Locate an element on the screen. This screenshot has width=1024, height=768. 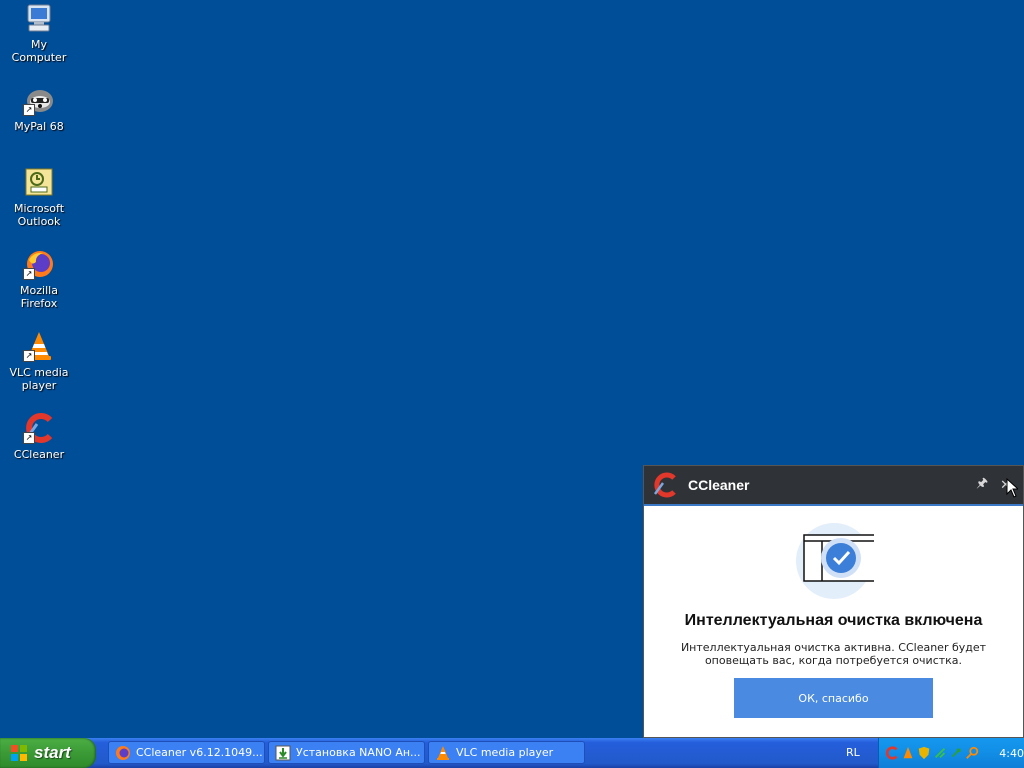
vlc-icon is located at coordinates (443, 752).